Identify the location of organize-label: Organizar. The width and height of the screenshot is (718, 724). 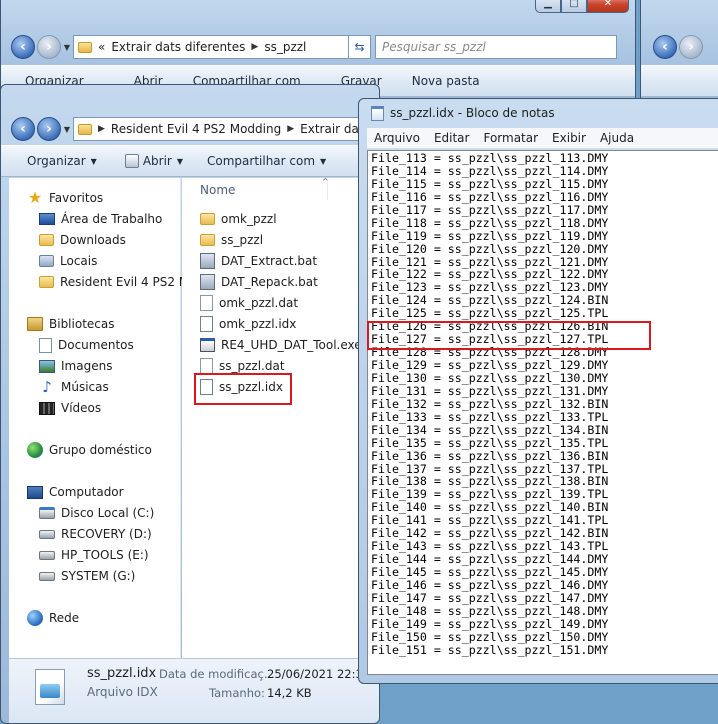
(56, 161).